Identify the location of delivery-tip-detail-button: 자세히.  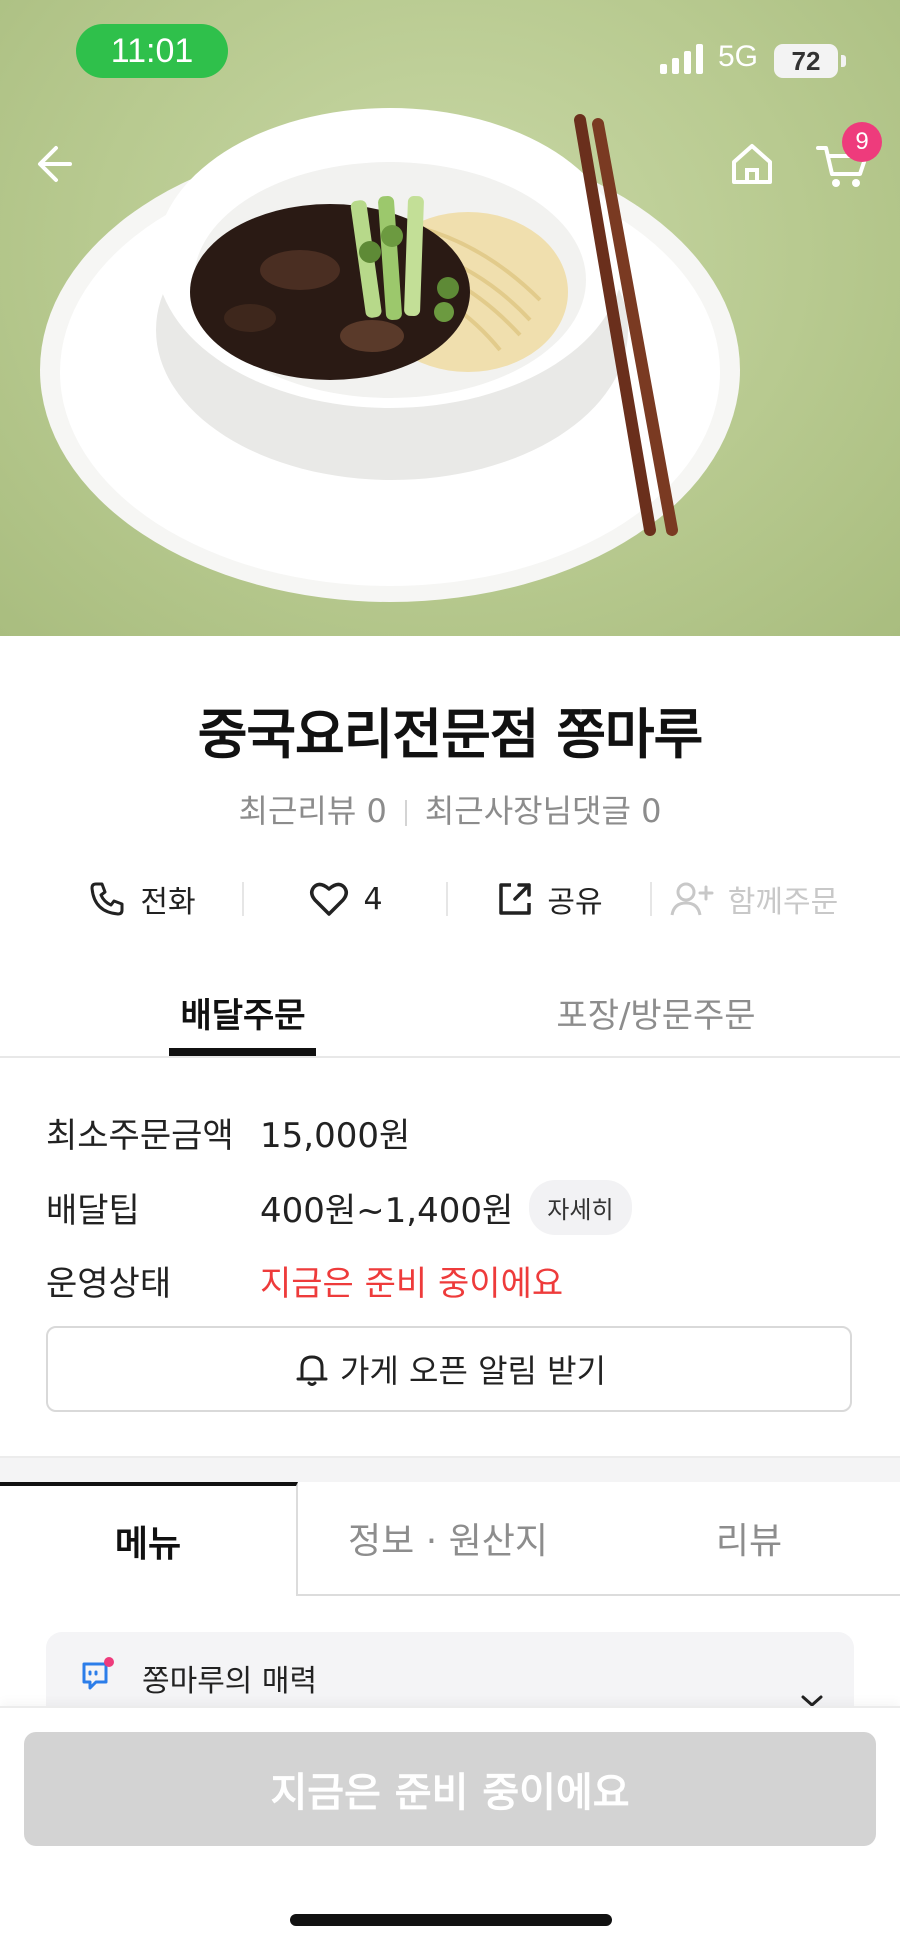
(580, 1207).